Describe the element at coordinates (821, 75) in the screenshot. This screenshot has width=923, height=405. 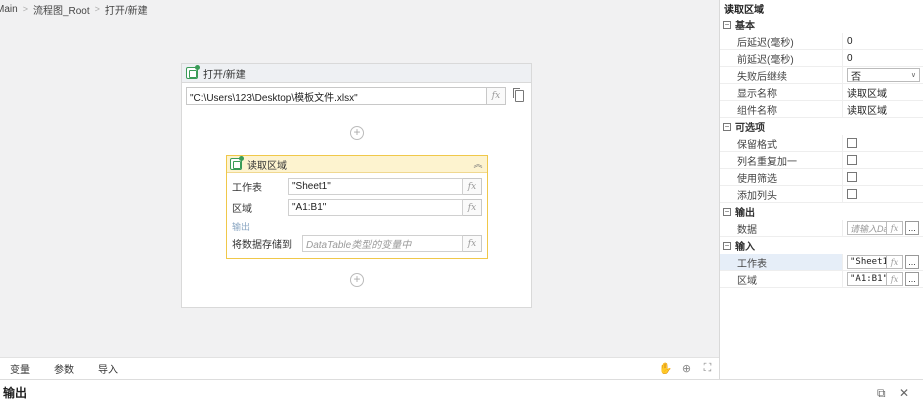
I see `prop-continue-on-fail: 失败后继续 否 ∨` at that location.